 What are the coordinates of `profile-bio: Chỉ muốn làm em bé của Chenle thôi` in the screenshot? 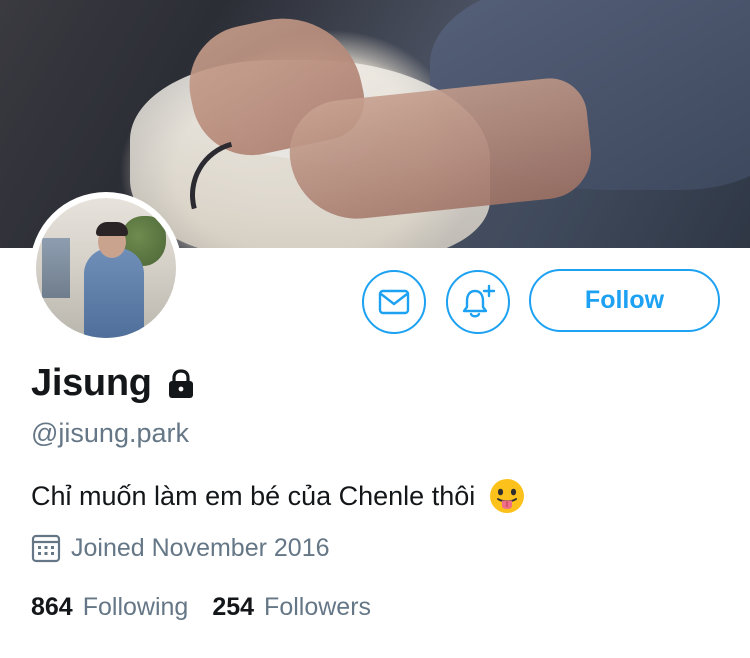 It's located at (278, 496).